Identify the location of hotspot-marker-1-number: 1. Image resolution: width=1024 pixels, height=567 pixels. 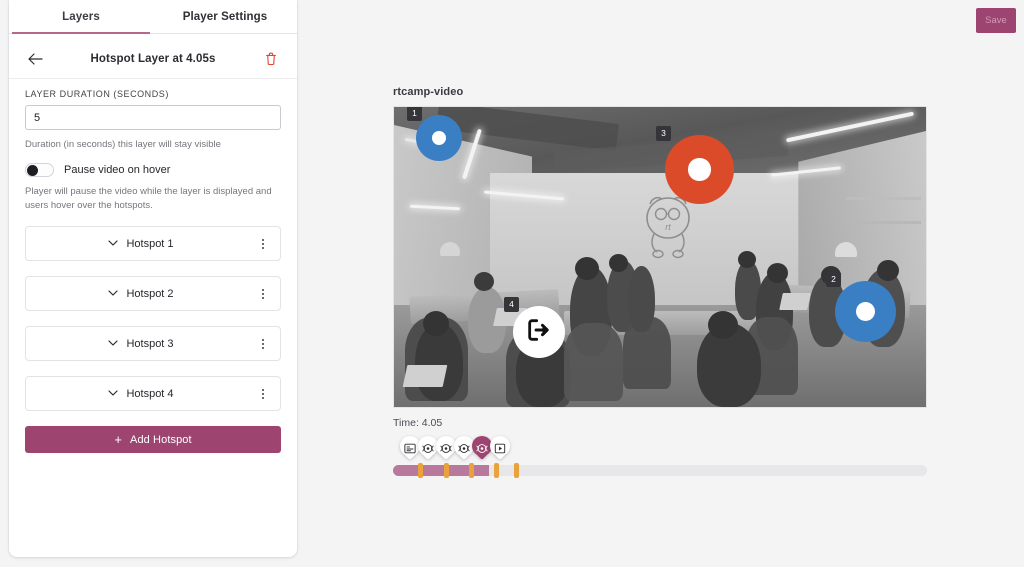
(414, 114).